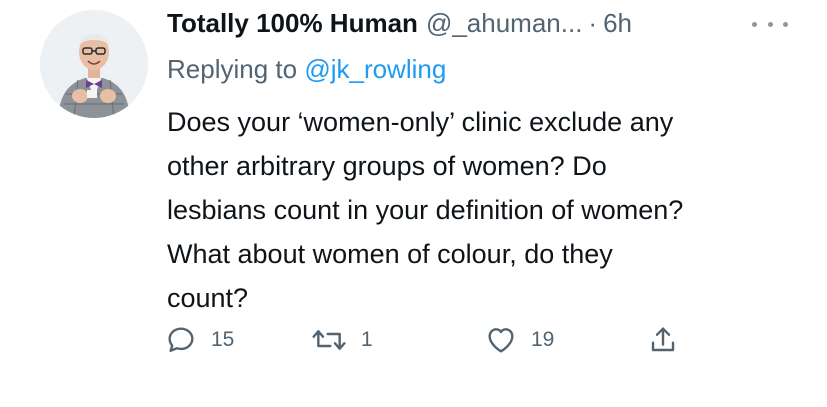 This screenshot has height=407, width=827. I want to click on retweet-count: 1, so click(367, 339).